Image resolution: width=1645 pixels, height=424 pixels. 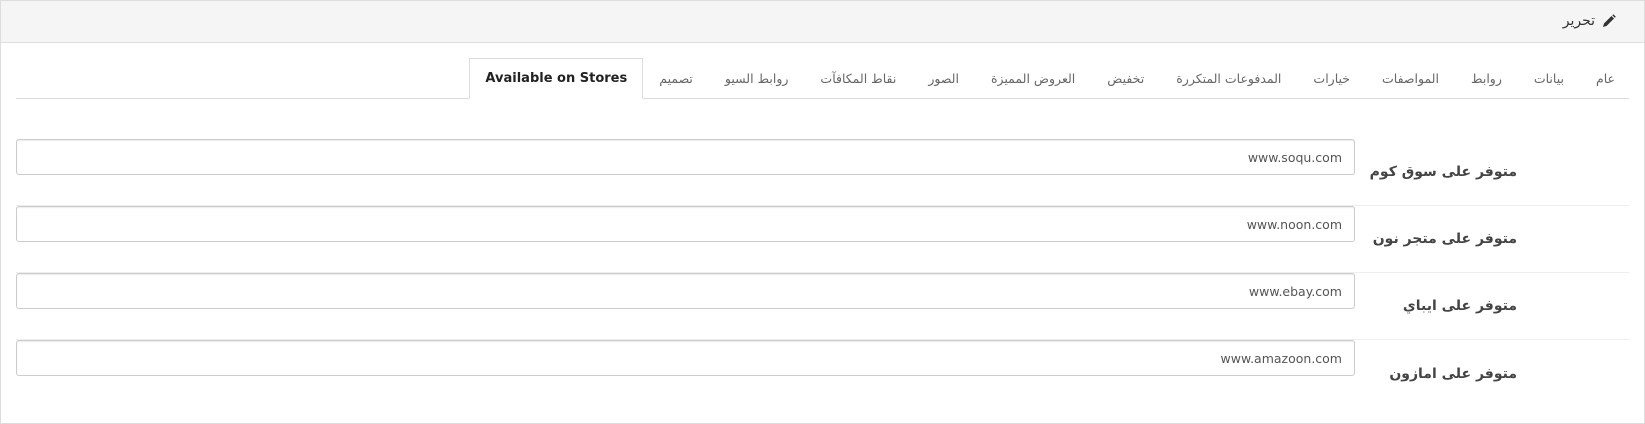 What do you see at coordinates (757, 78) in the screenshot?
I see `tab-seo-links: روابط السيو` at bounding box center [757, 78].